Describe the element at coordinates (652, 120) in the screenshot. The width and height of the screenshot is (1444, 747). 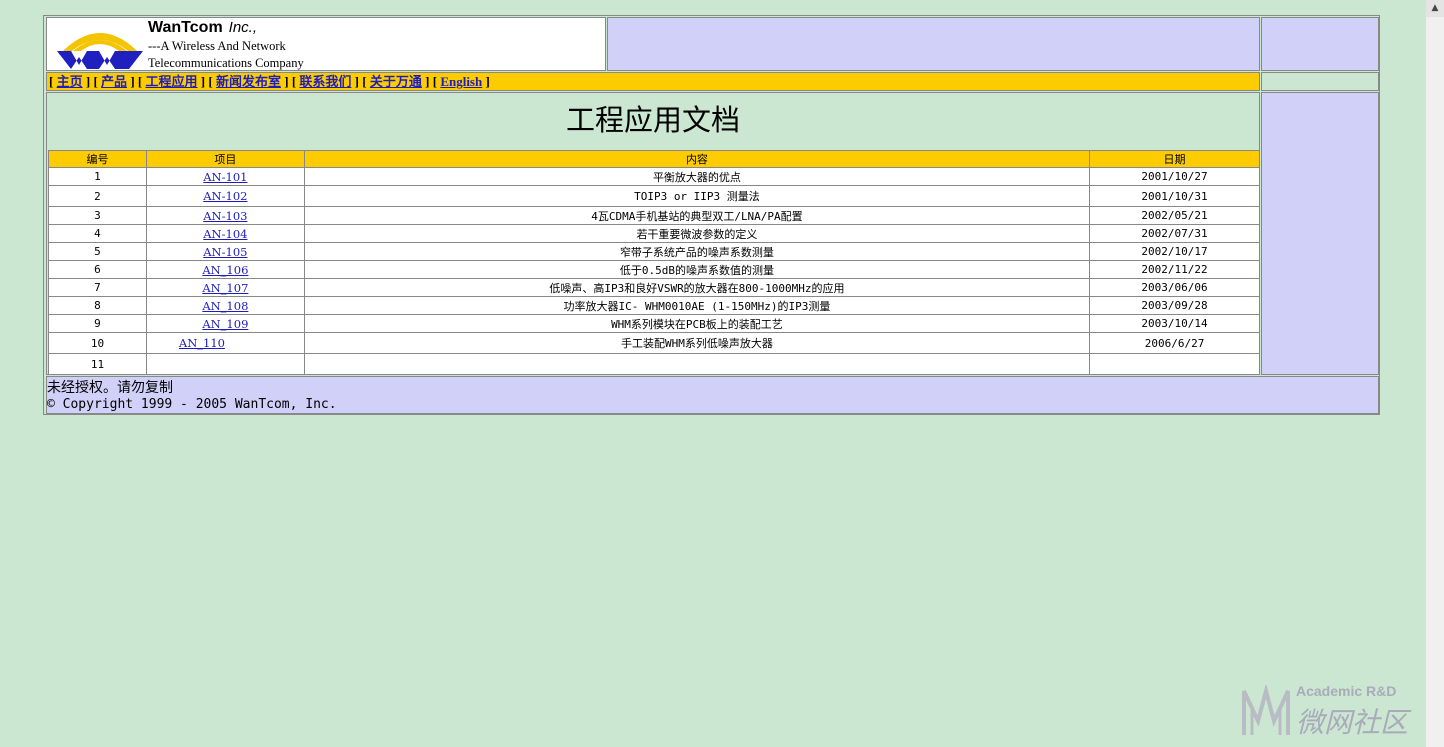
I see `page-title: 工程应用文档` at that location.